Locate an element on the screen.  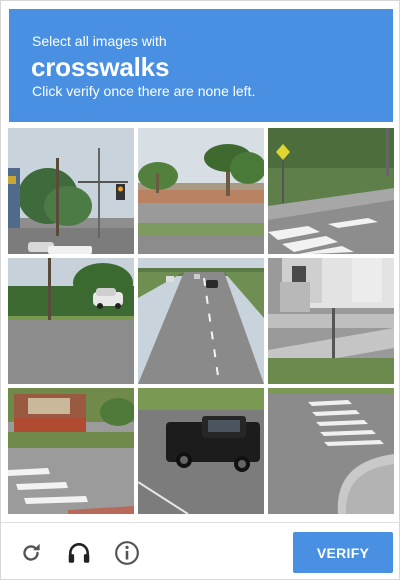
help-button is located at coordinates (127, 553).